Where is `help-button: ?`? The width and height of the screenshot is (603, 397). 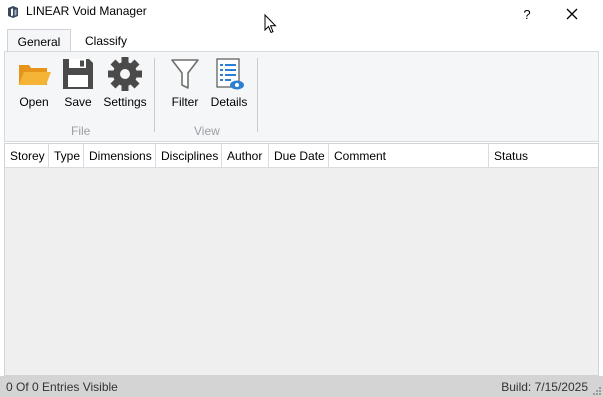
help-button: ? is located at coordinates (527, 14).